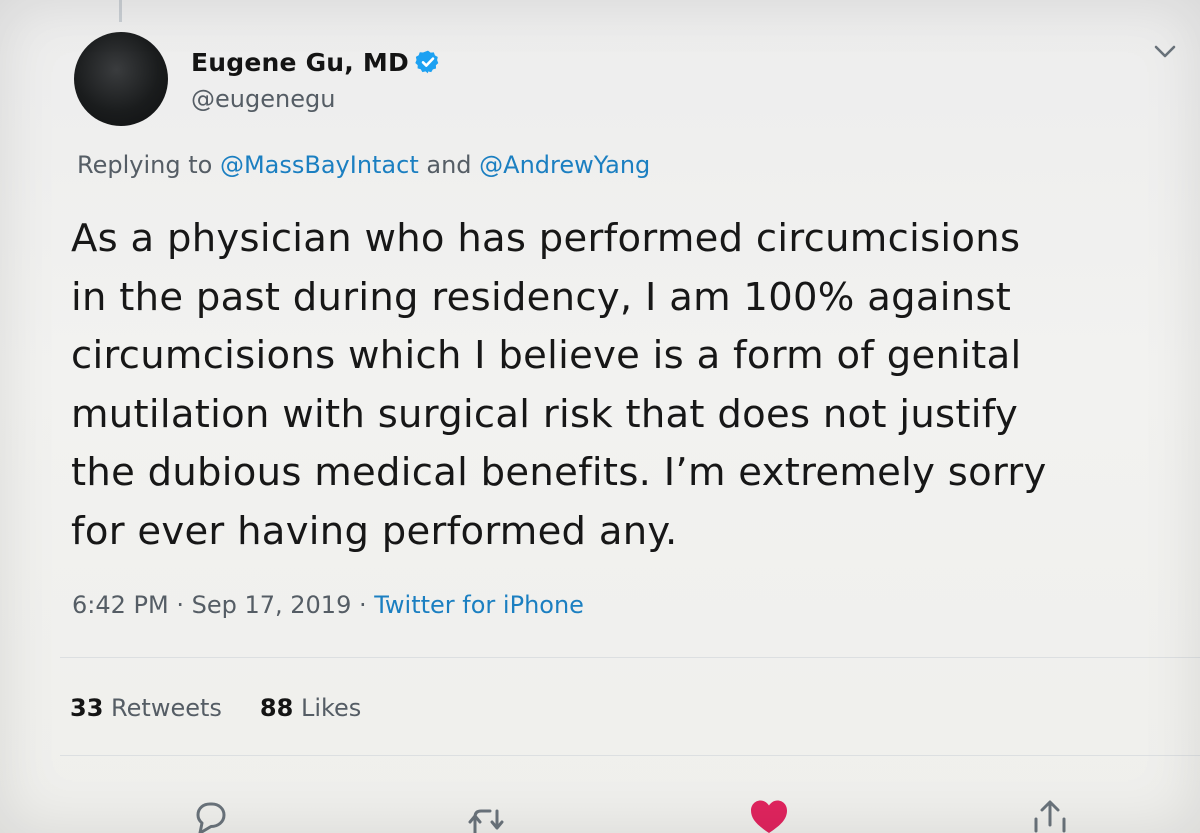  Describe the element at coordinates (1050, 814) in the screenshot. I see `share-icon` at that location.